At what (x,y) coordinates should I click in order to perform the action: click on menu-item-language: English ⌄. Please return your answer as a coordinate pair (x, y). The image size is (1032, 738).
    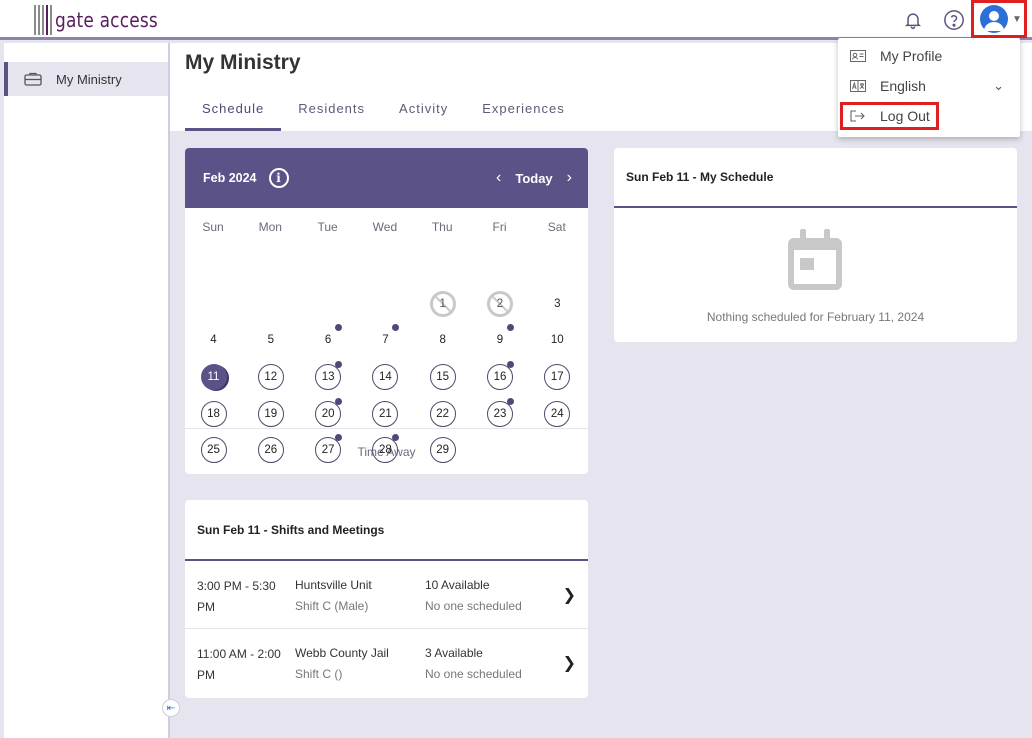
    Looking at the image, I should click on (929, 86).